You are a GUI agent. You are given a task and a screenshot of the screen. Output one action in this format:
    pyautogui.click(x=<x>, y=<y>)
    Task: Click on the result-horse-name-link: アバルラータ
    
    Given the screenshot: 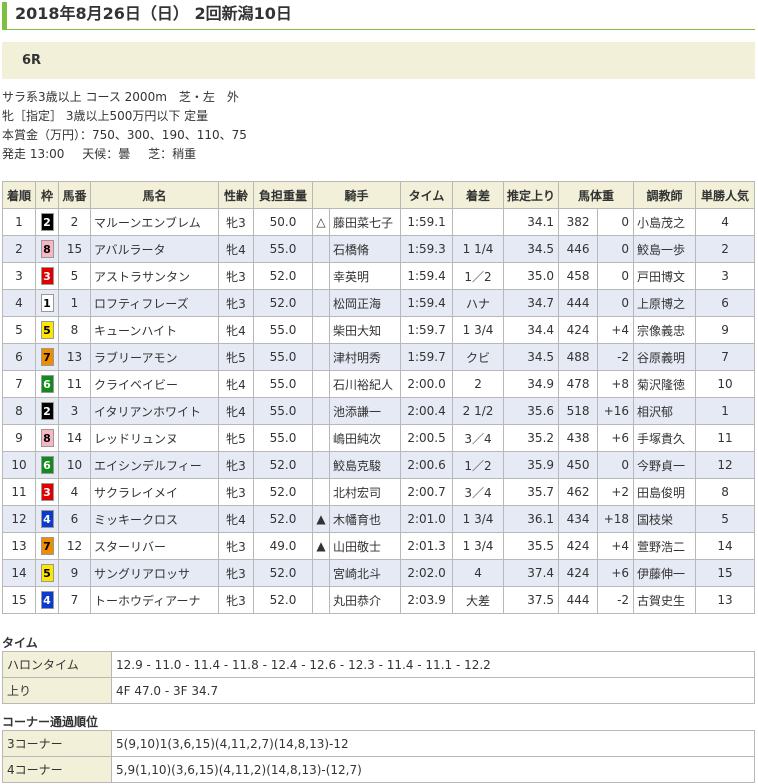 What is the action you would take?
    pyautogui.click(x=130, y=250)
    